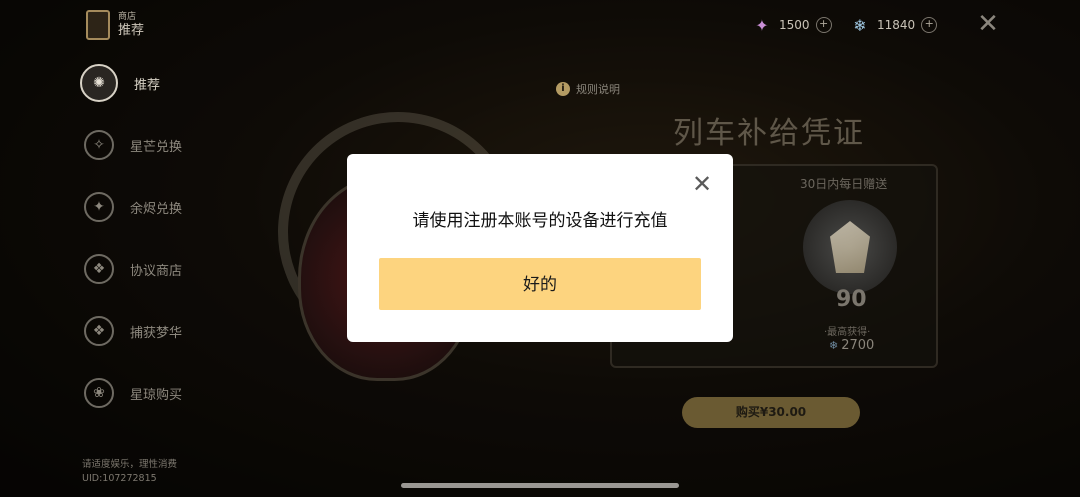 This screenshot has height=497, width=1080. I want to click on currency-stellar-jade: ✦ 1500 +, so click(791, 25).